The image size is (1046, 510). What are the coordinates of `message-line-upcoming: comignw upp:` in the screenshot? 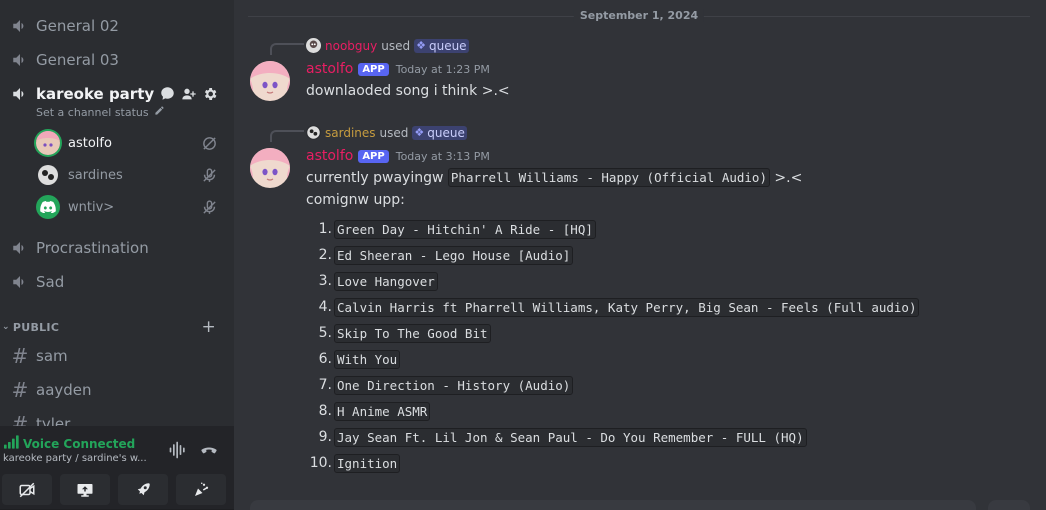 It's located at (355, 200).